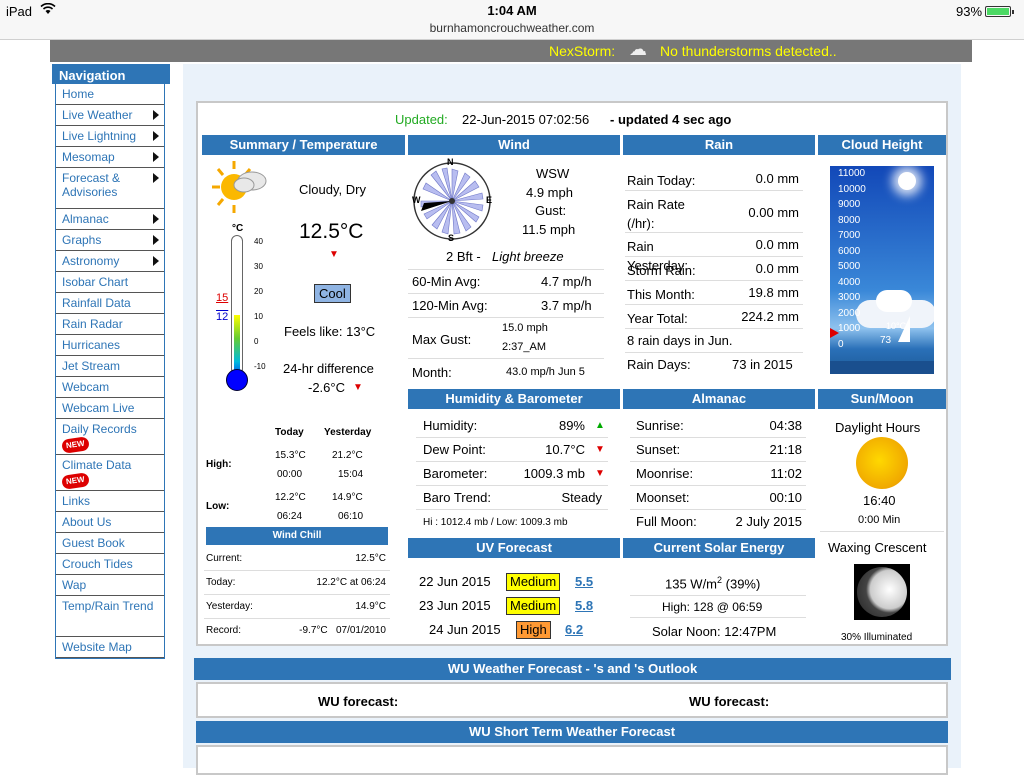 This screenshot has height=775, width=1024. What do you see at coordinates (421, 119) in the screenshot?
I see `updated-label: Updated:` at bounding box center [421, 119].